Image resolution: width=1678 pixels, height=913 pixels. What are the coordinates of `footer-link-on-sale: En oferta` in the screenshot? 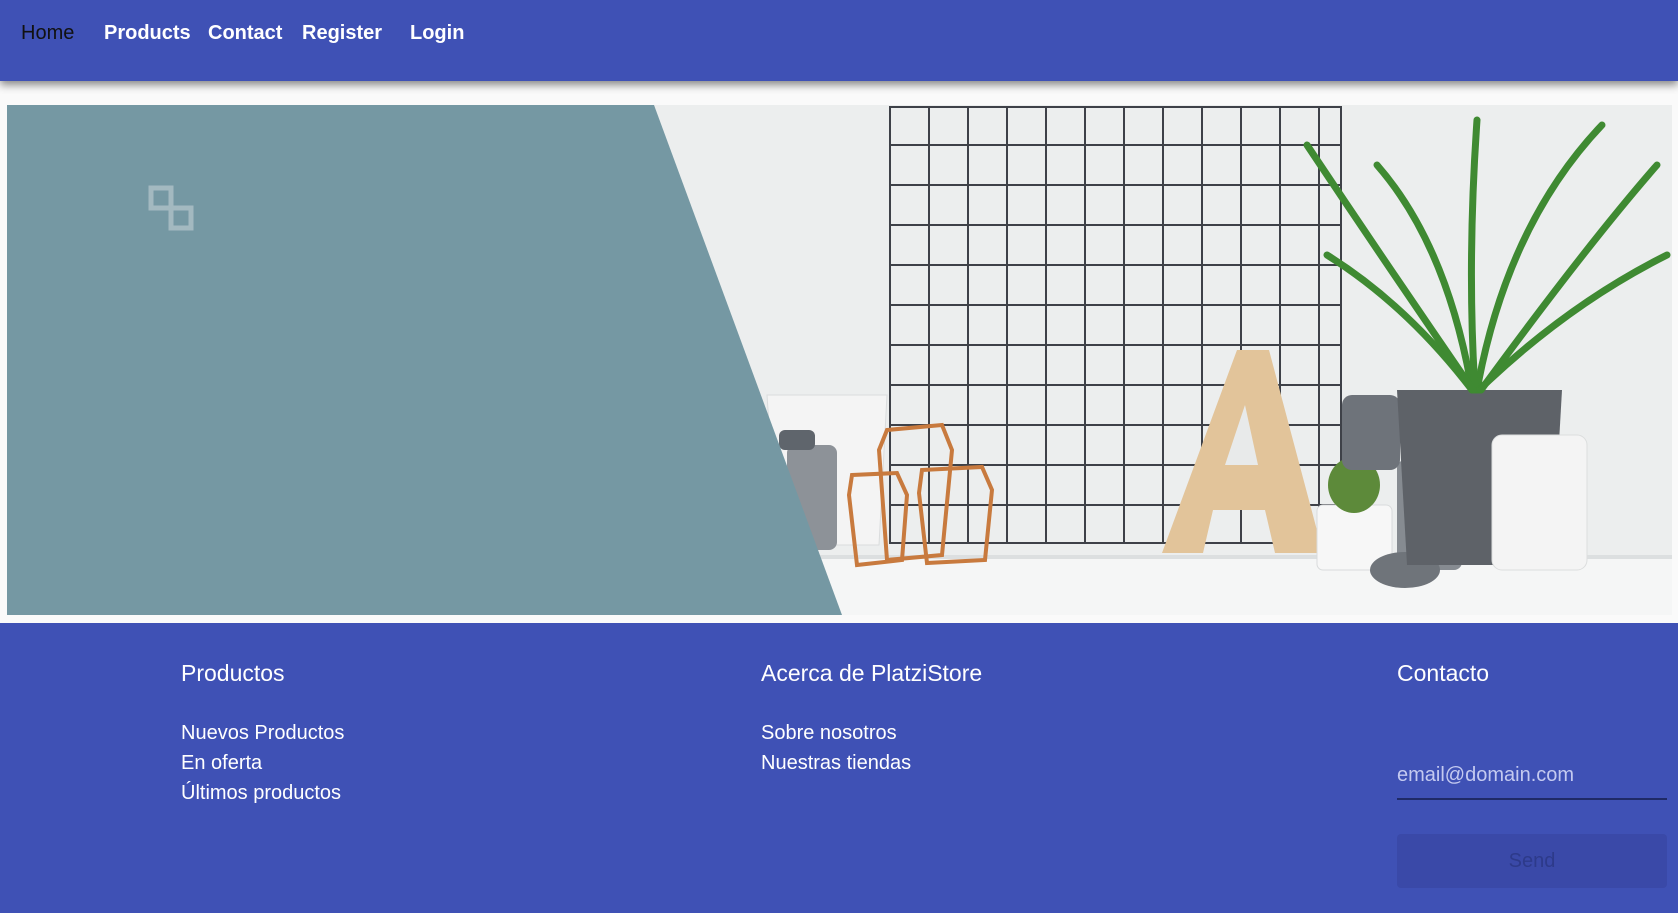 It's located at (221, 763).